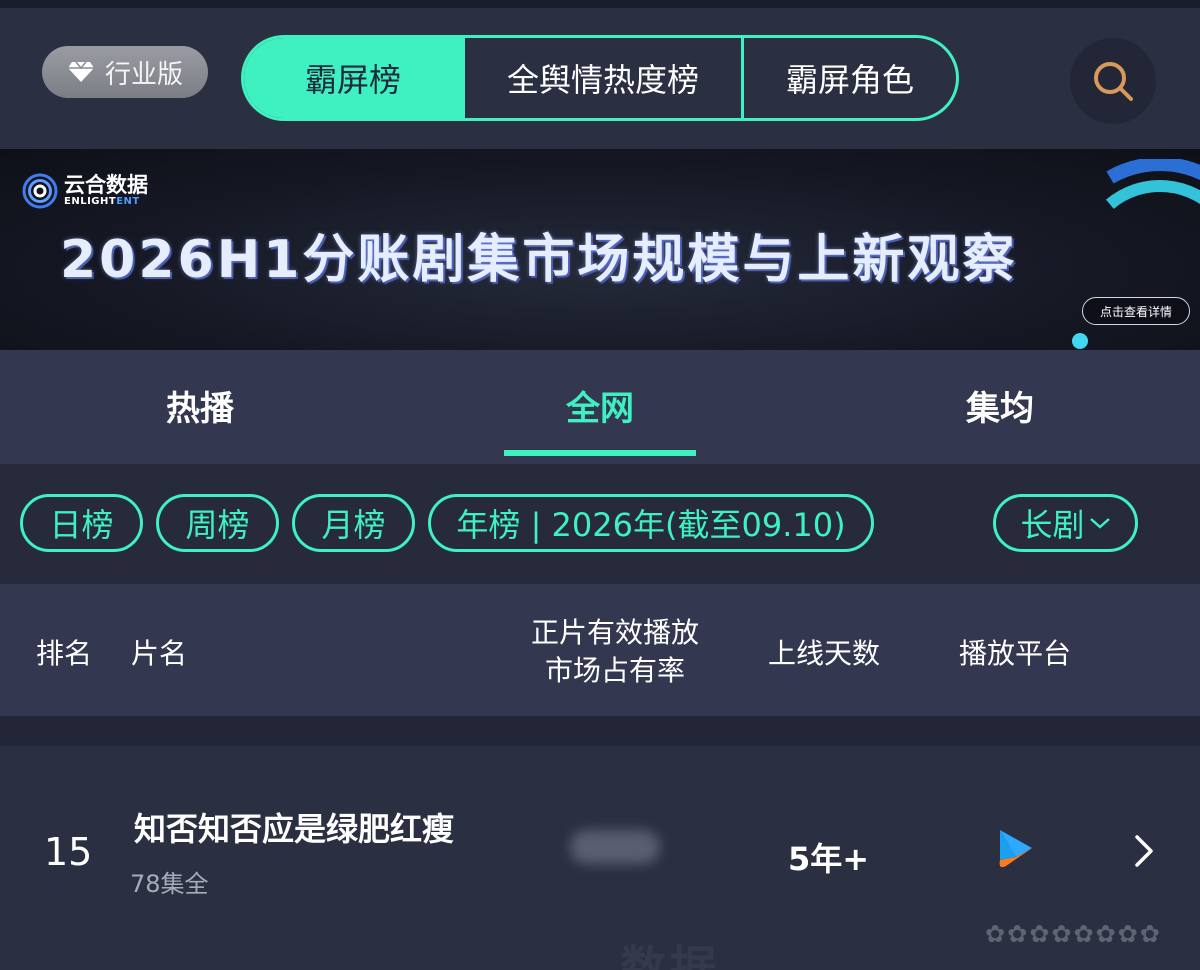 The height and width of the screenshot is (970, 1200). Describe the element at coordinates (40, 191) in the screenshot. I see `enlightent-logo-icon` at that location.